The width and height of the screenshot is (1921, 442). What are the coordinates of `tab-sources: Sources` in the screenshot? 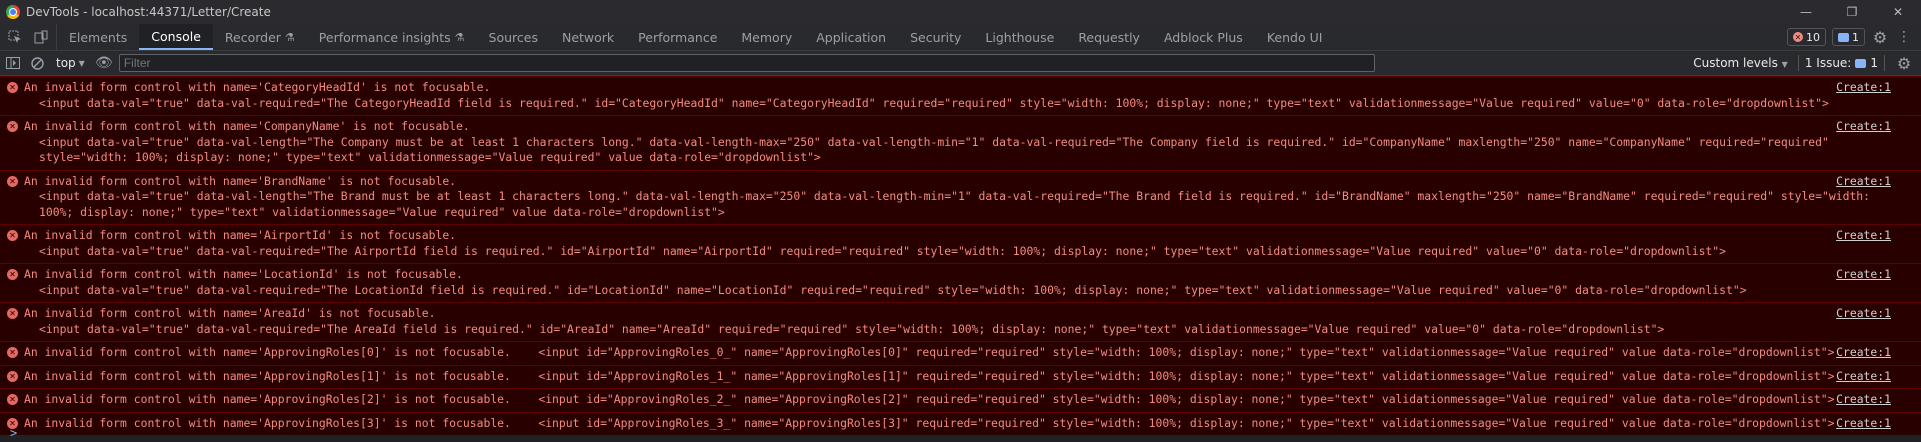 It's located at (513, 37).